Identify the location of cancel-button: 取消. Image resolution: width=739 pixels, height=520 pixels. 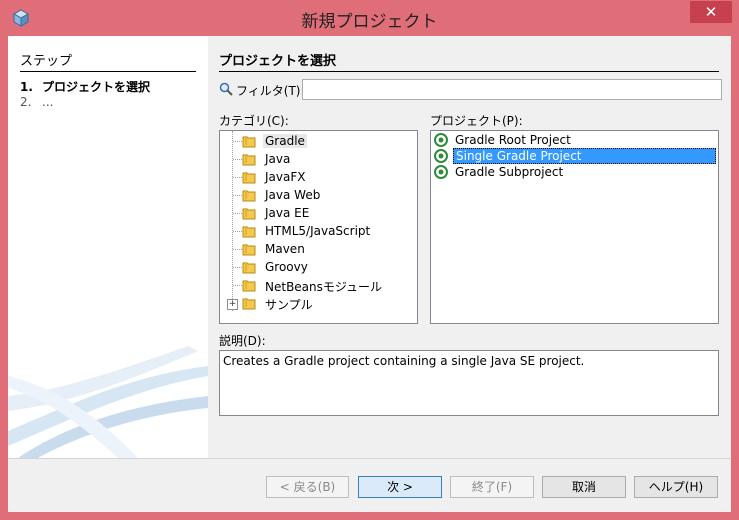
(584, 487).